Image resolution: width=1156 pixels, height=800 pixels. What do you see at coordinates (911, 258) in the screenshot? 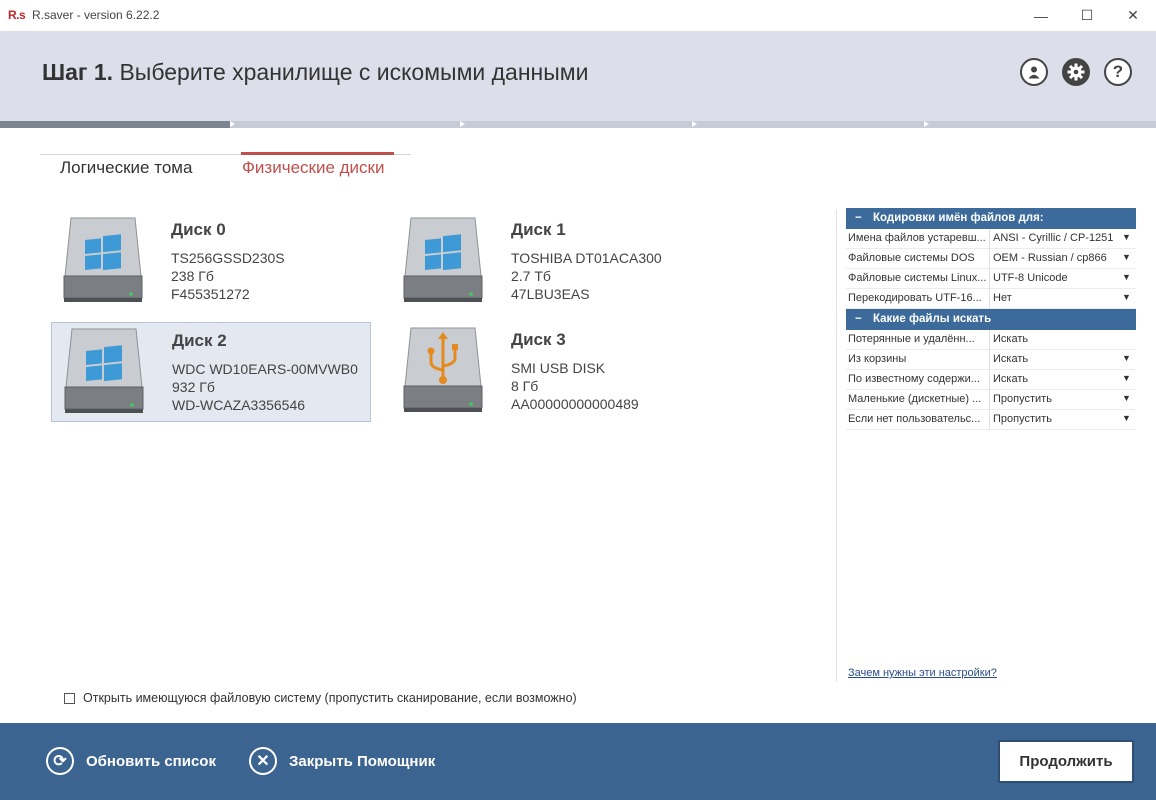
I see `setting-key: Файловые системы DOS` at bounding box center [911, 258].